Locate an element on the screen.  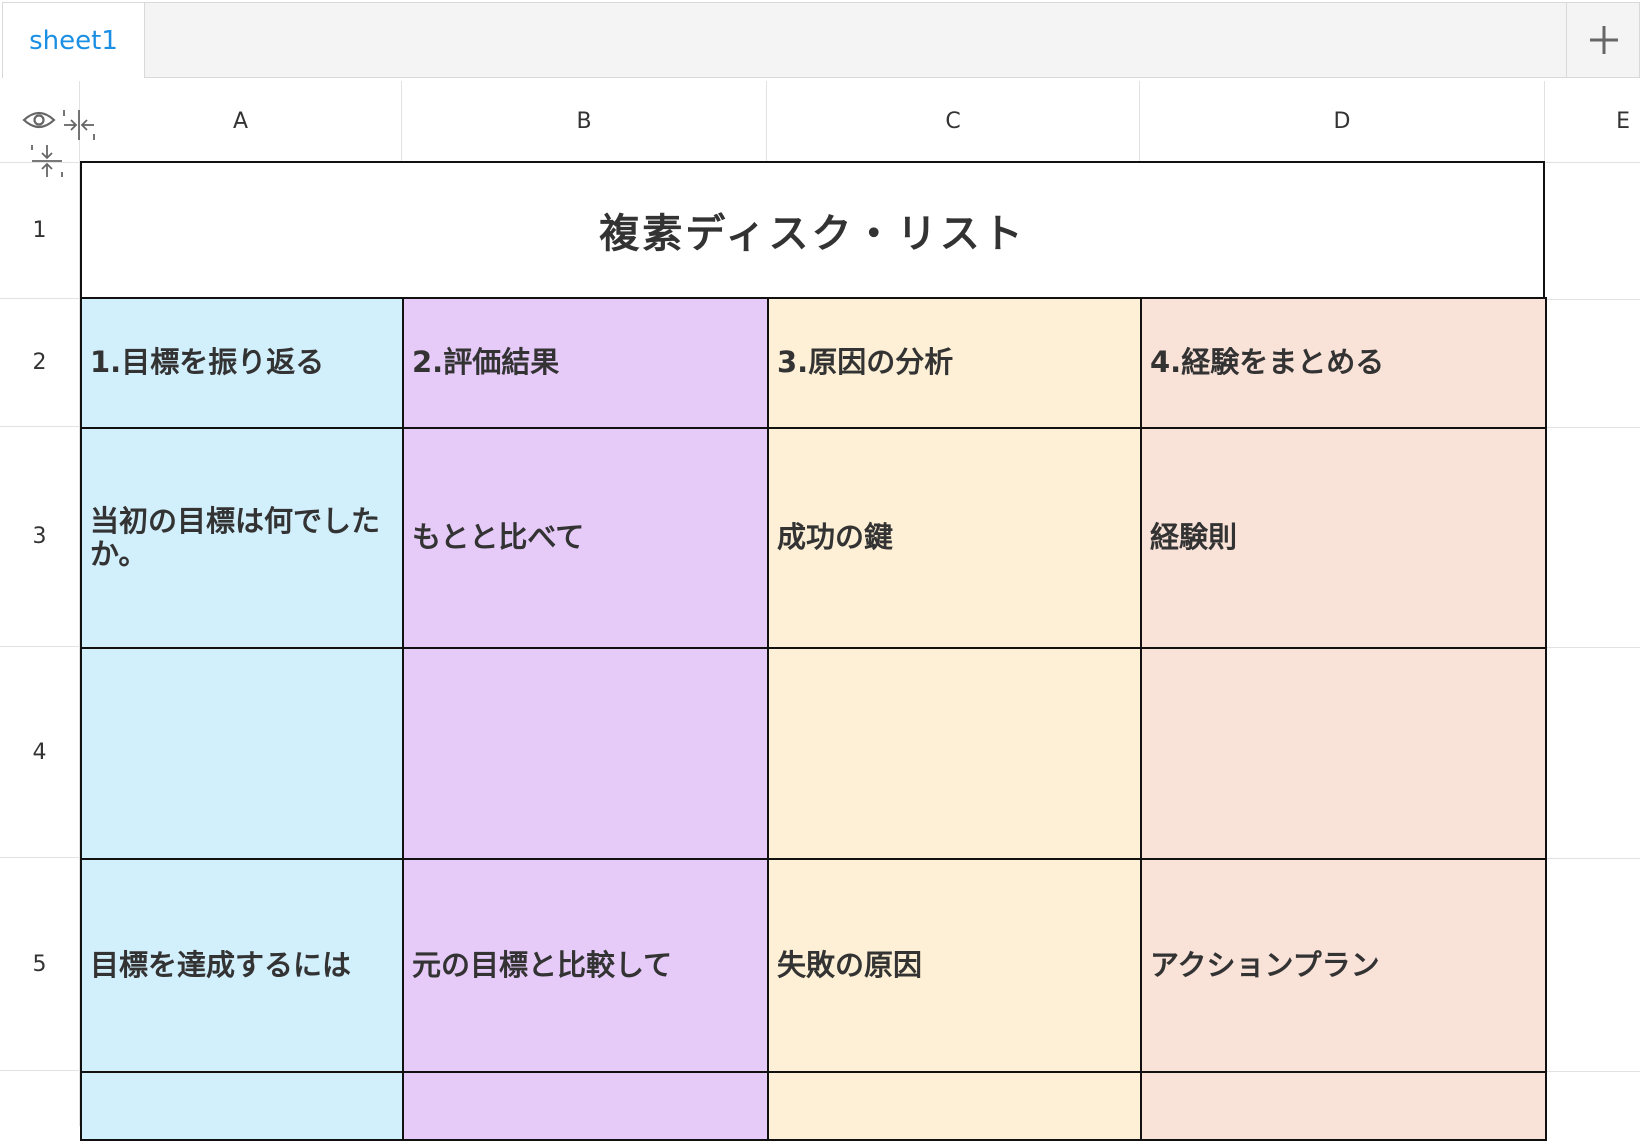
cell-b6 is located at coordinates (585, 1106).